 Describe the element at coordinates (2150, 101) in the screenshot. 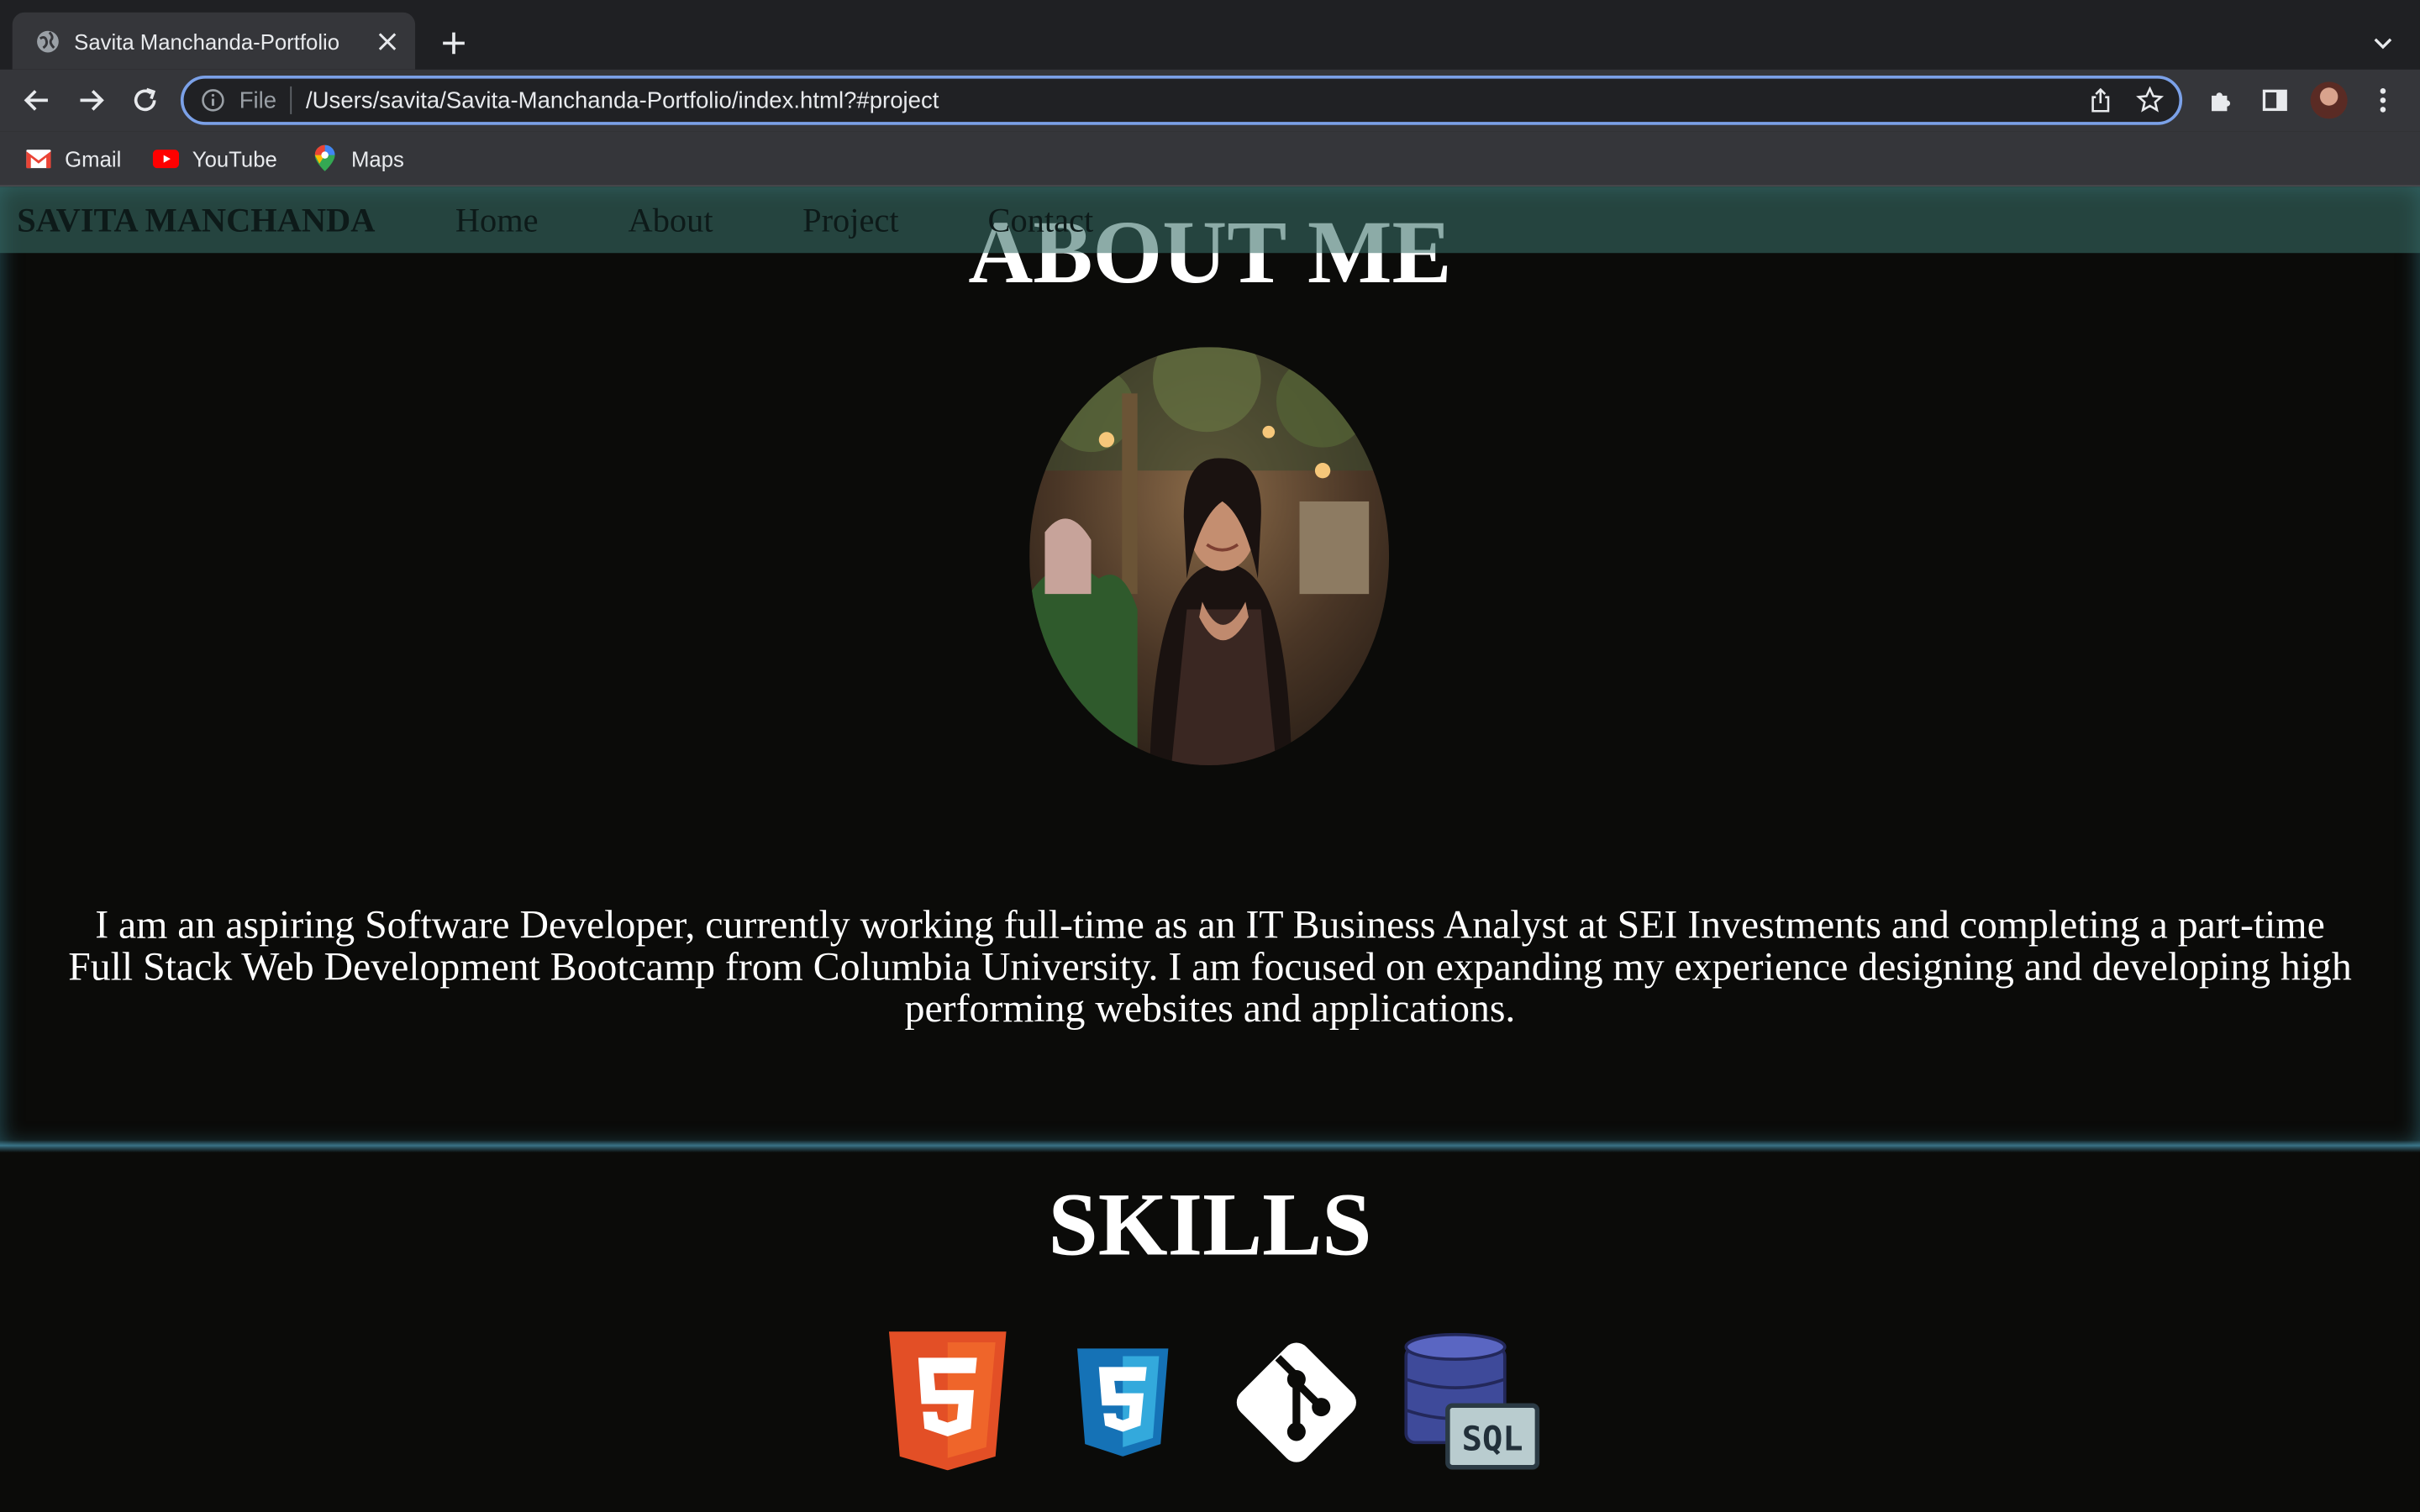

I see `star-icon` at that location.